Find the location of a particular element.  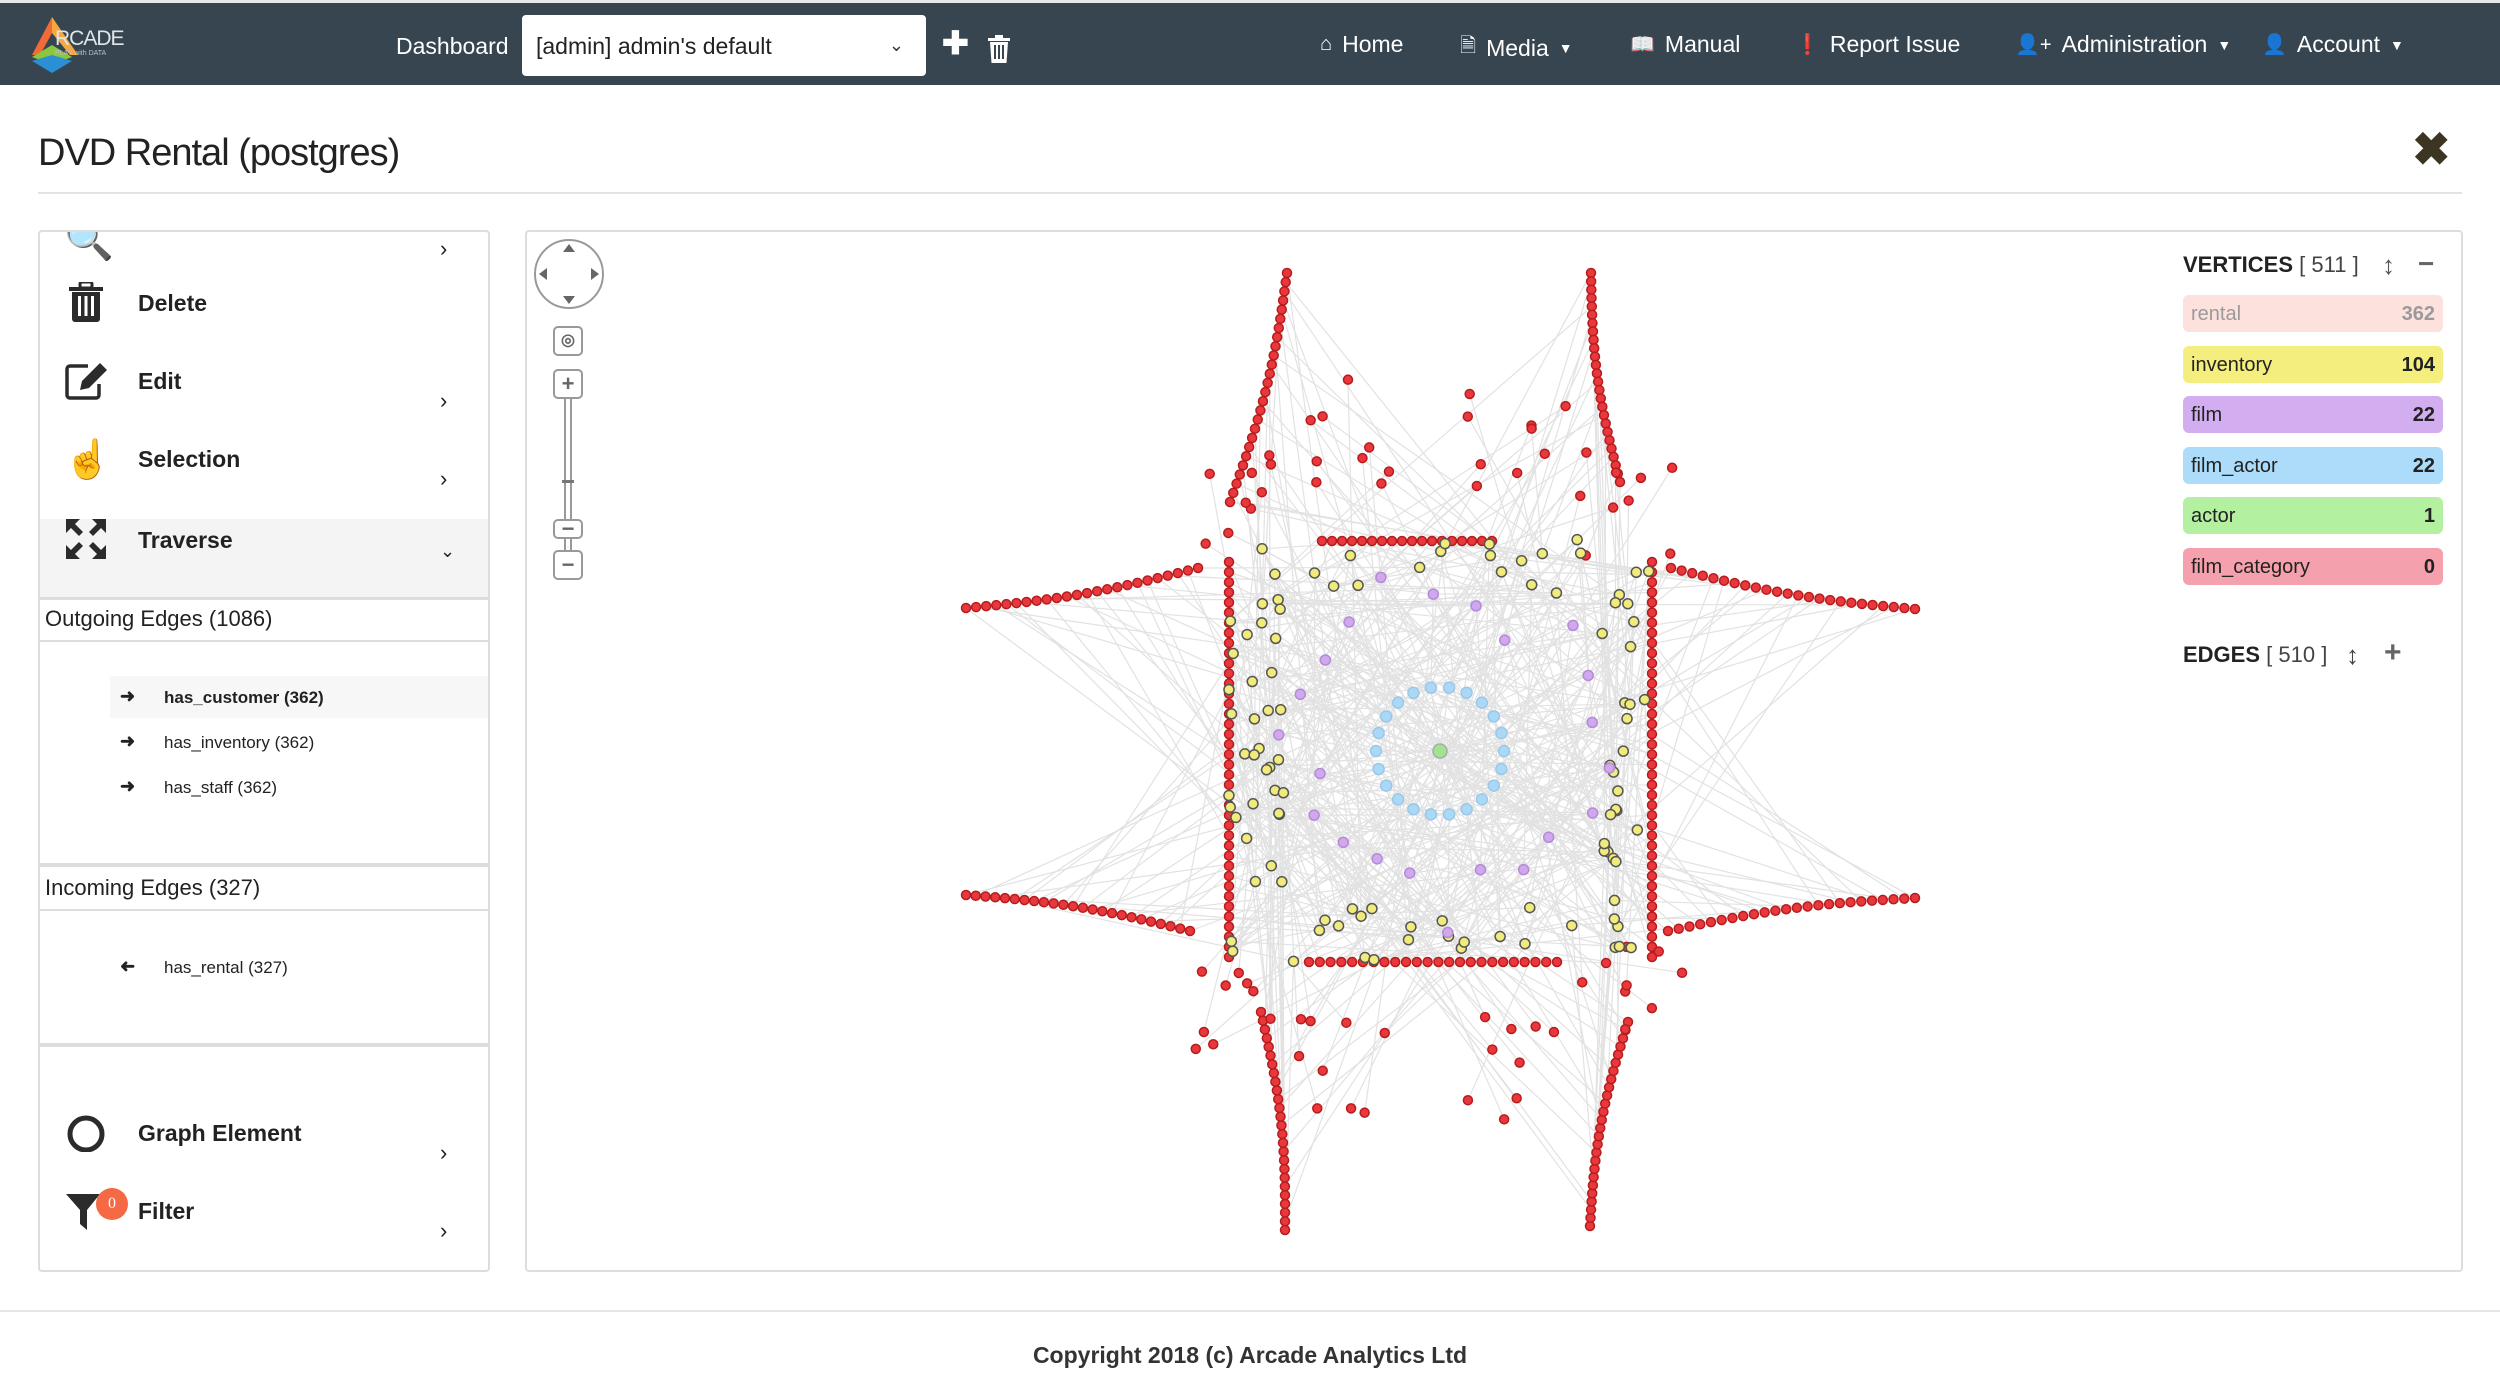

sidebar-item-delete: Delete is located at coordinates (264, 320).